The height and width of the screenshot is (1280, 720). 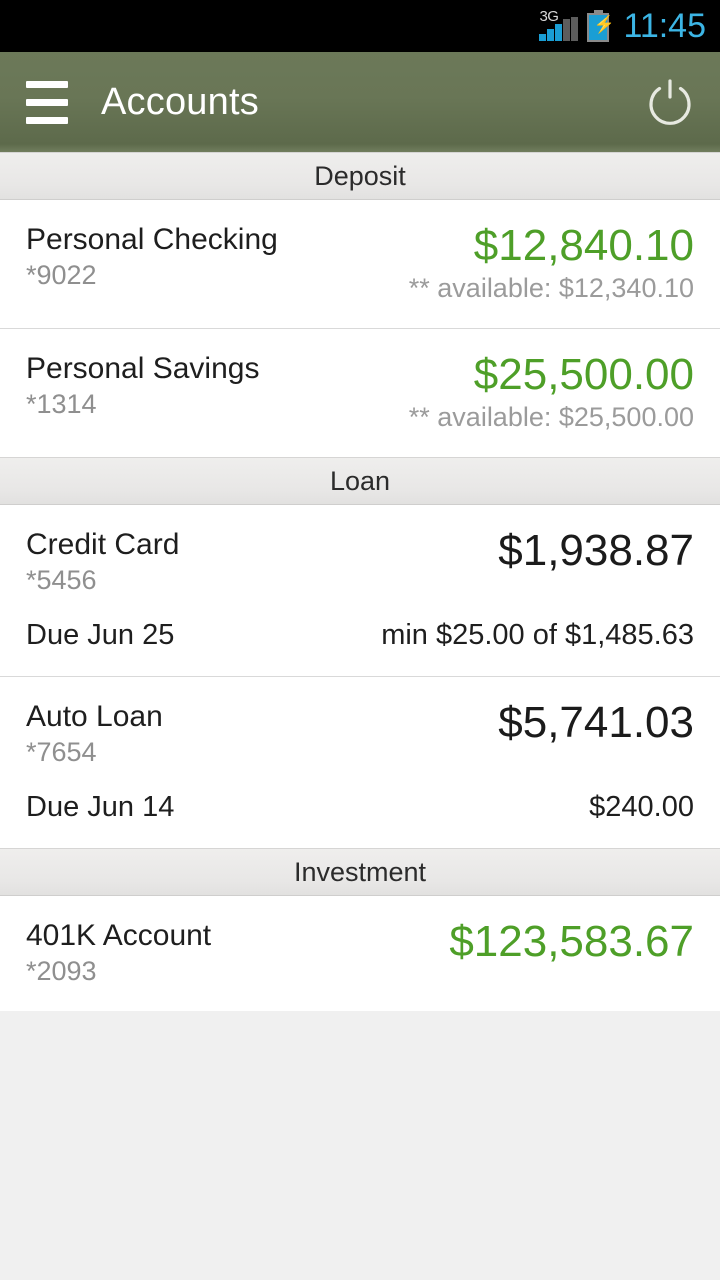 I want to click on account-name: Credit Card, so click(x=103, y=544).